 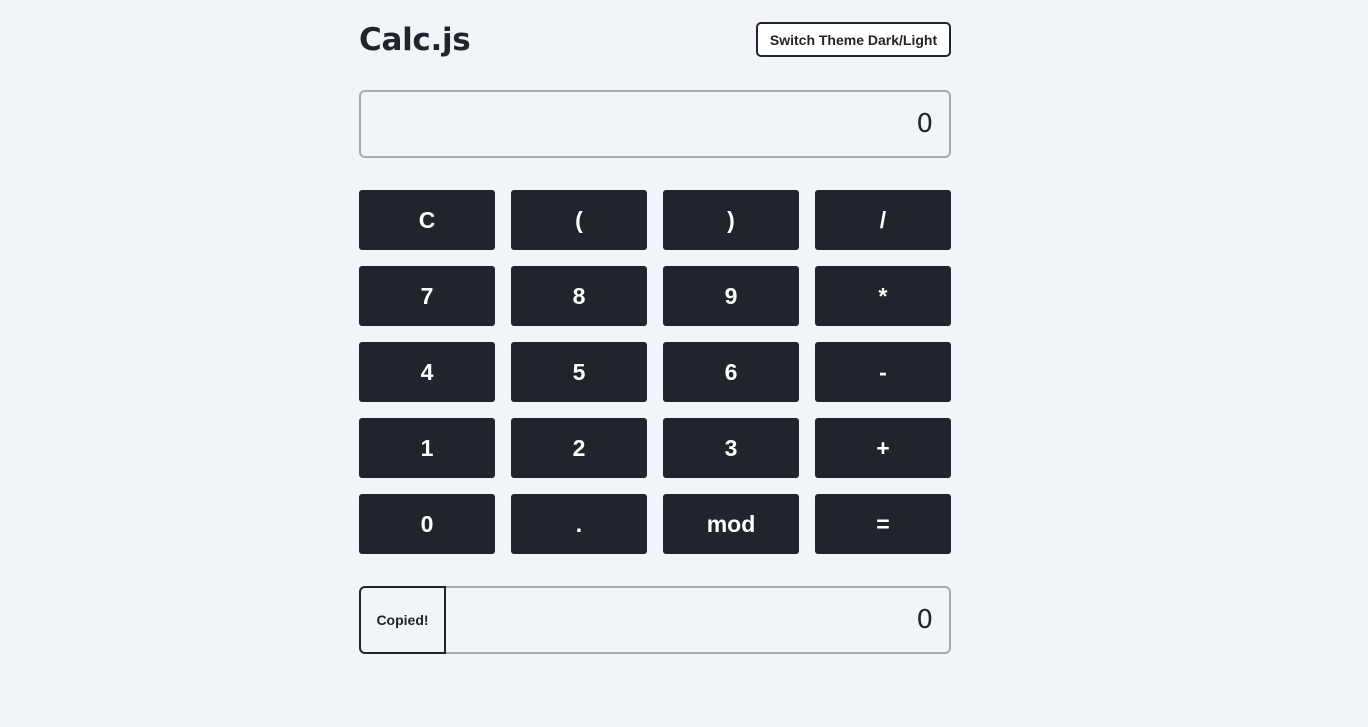 What do you see at coordinates (579, 524) in the screenshot?
I see `key-decimal: .` at bounding box center [579, 524].